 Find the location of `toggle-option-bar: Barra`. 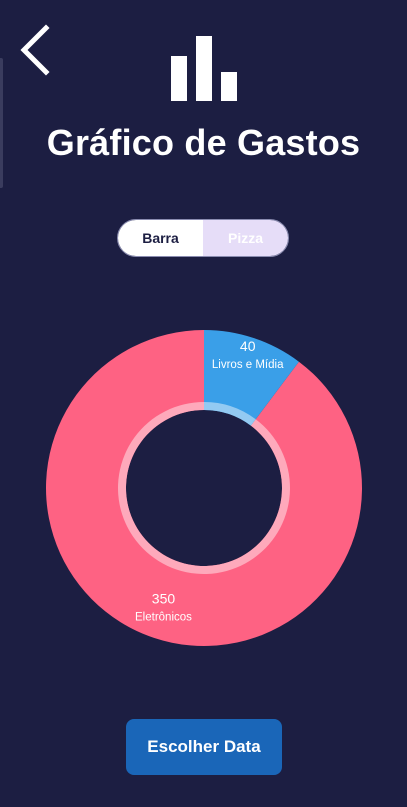

toggle-option-bar: Barra is located at coordinates (160, 238).